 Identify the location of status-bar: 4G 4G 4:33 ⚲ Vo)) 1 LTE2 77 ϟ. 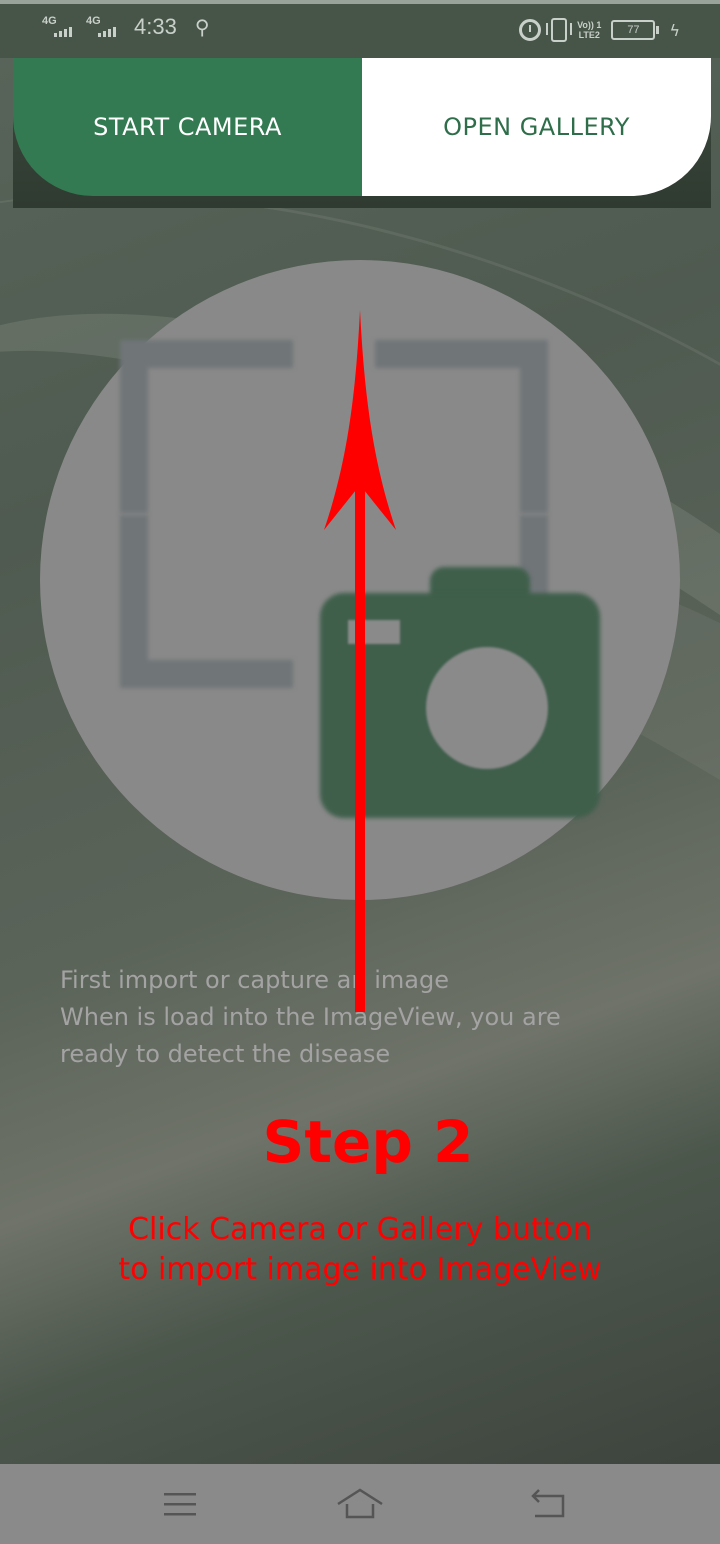
(360, 29).